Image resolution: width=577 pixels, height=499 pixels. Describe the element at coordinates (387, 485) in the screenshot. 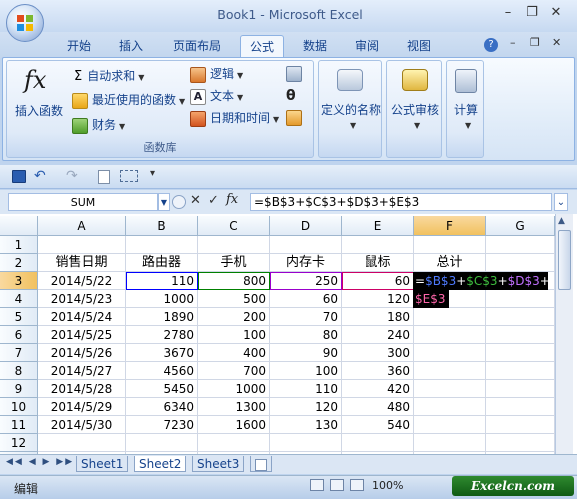

I see `zoom-level: 100%` at that location.